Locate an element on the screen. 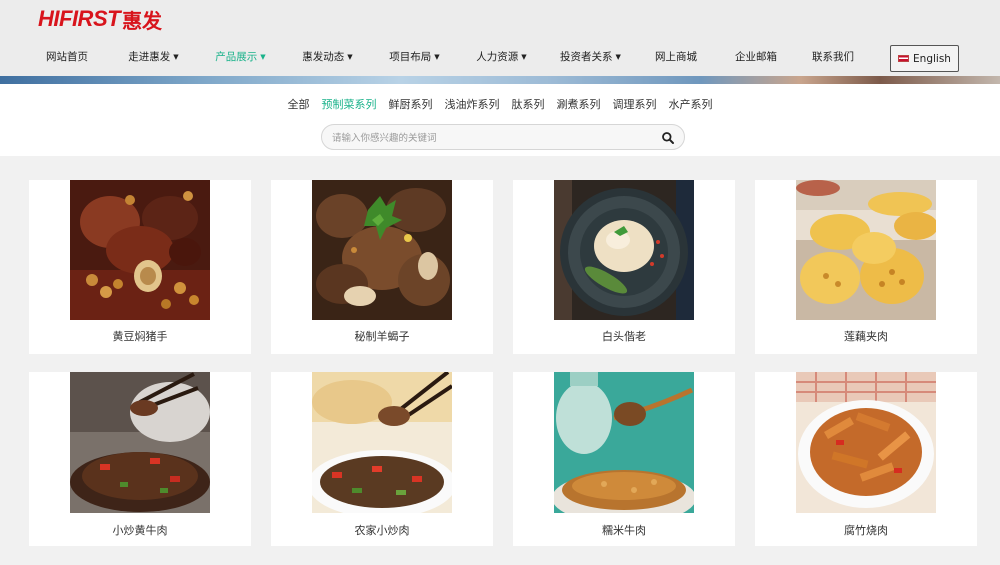 The height and width of the screenshot is (565, 1000). nav-item-products: 产品展示 ▼ is located at coordinates (240, 57).